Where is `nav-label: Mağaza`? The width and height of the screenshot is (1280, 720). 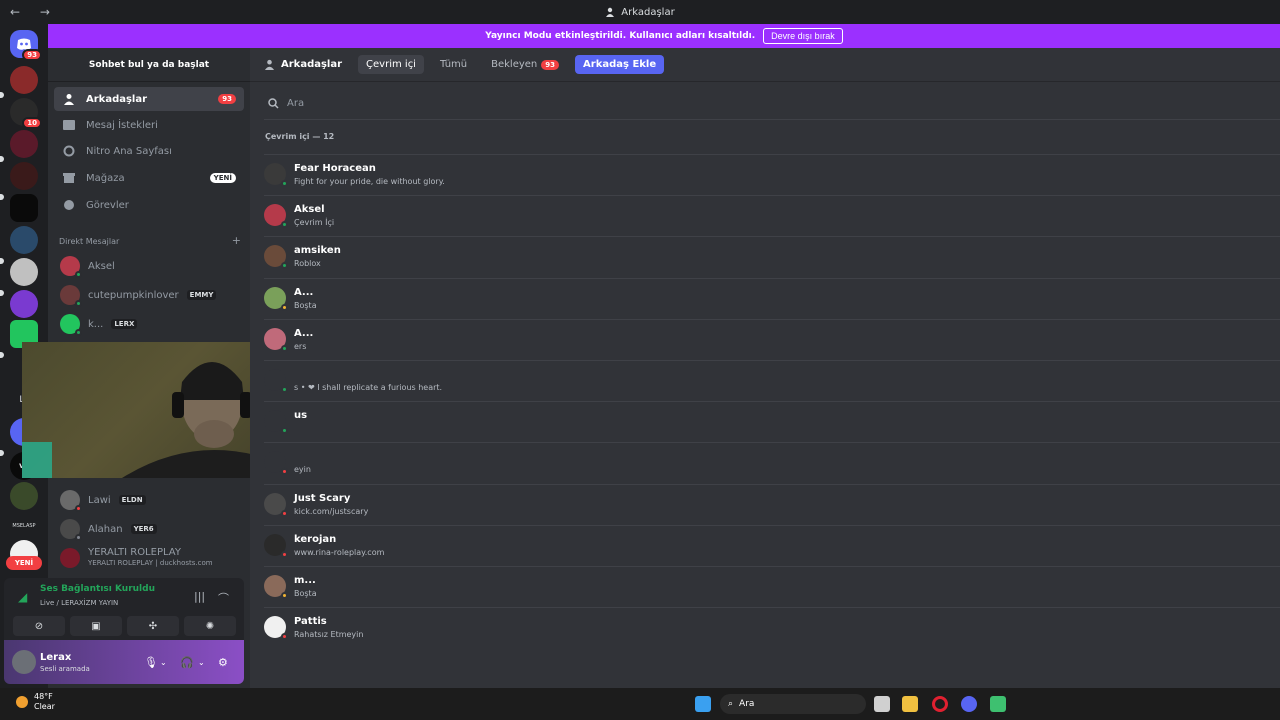 nav-label: Mağaza is located at coordinates (105, 178).